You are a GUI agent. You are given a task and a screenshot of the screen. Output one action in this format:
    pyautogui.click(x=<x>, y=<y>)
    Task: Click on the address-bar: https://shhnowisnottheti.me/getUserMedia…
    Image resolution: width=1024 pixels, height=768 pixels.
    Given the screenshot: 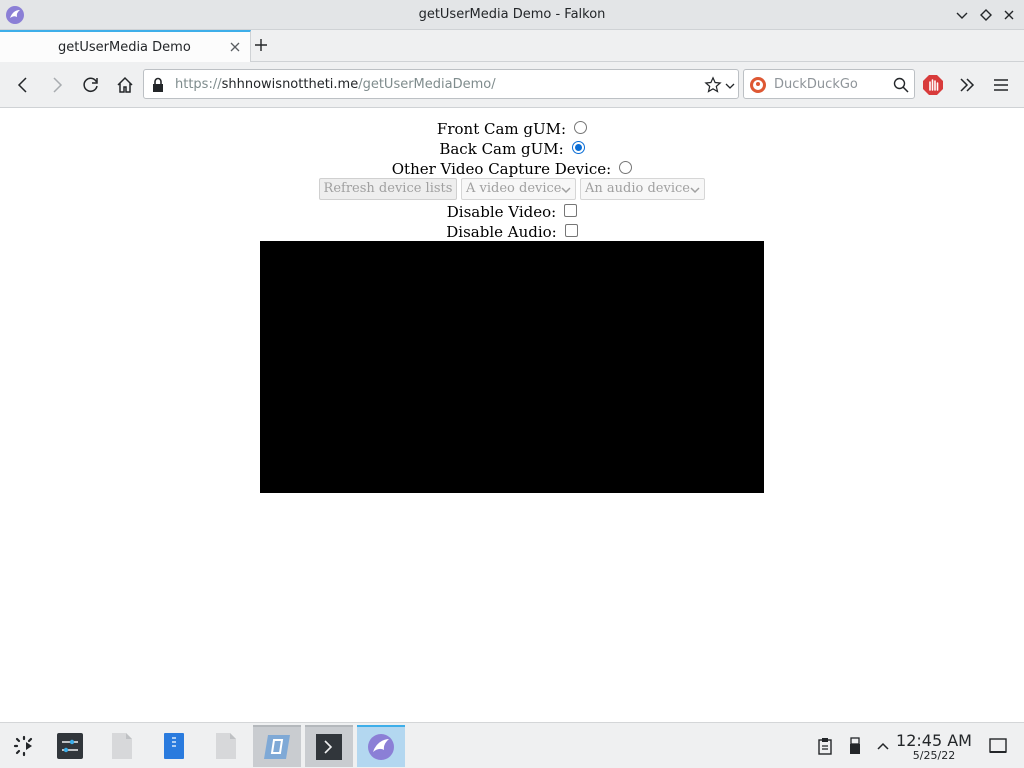 What is the action you would take?
    pyautogui.click(x=441, y=84)
    